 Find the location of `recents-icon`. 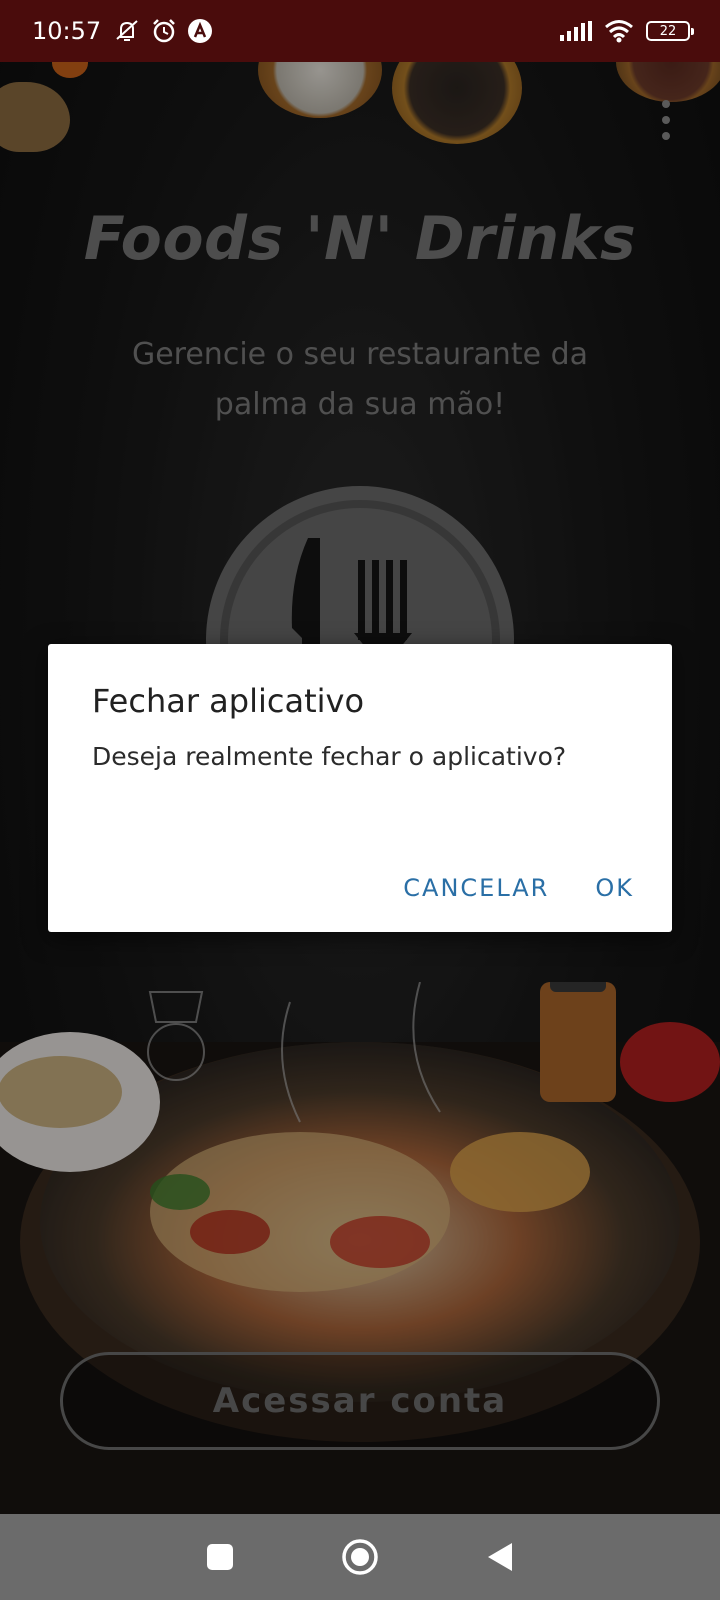

recents-icon is located at coordinates (220, 1557).